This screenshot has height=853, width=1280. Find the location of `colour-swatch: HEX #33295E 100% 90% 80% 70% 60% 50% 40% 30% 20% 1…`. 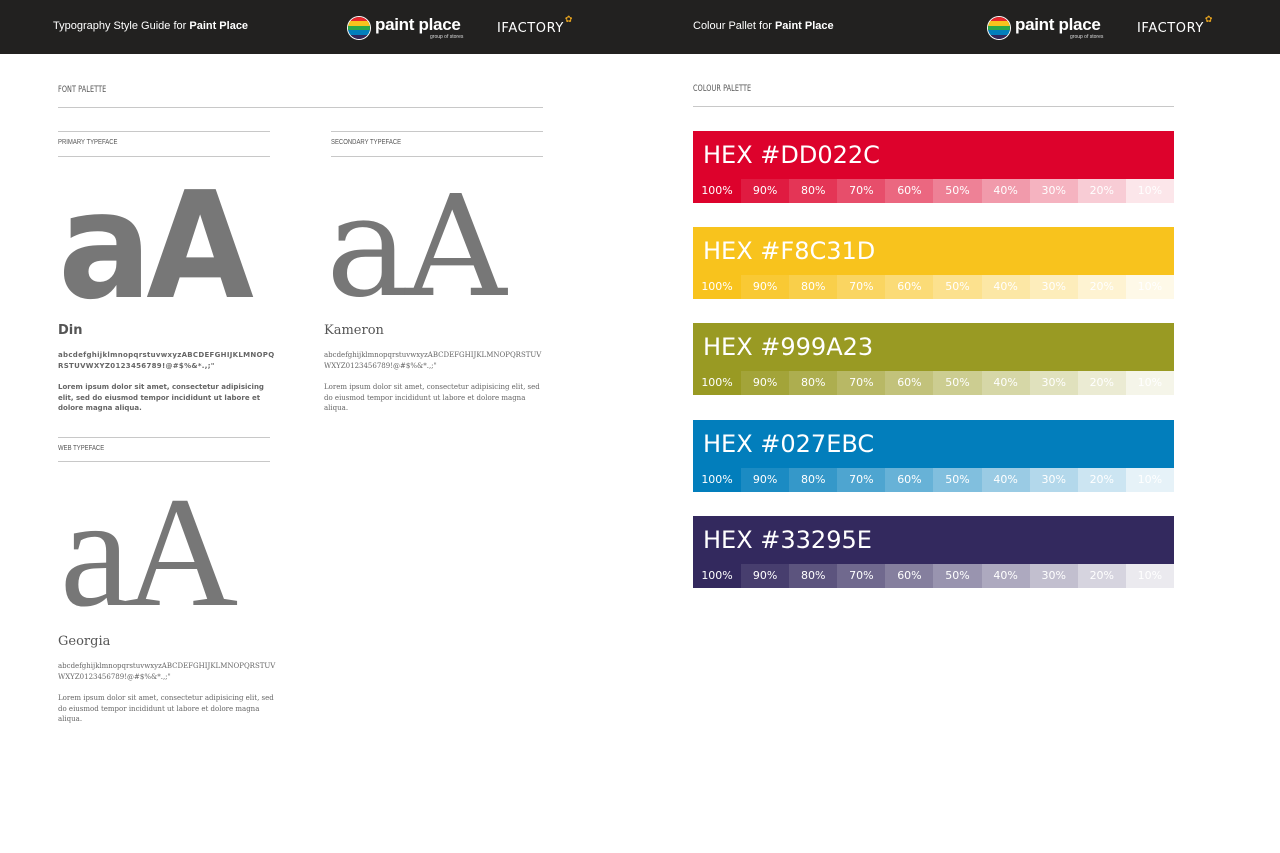

colour-swatch: HEX #33295E 100% 90% 80% 70% 60% 50% 40% 30% 20% 1… is located at coordinates (933, 552).